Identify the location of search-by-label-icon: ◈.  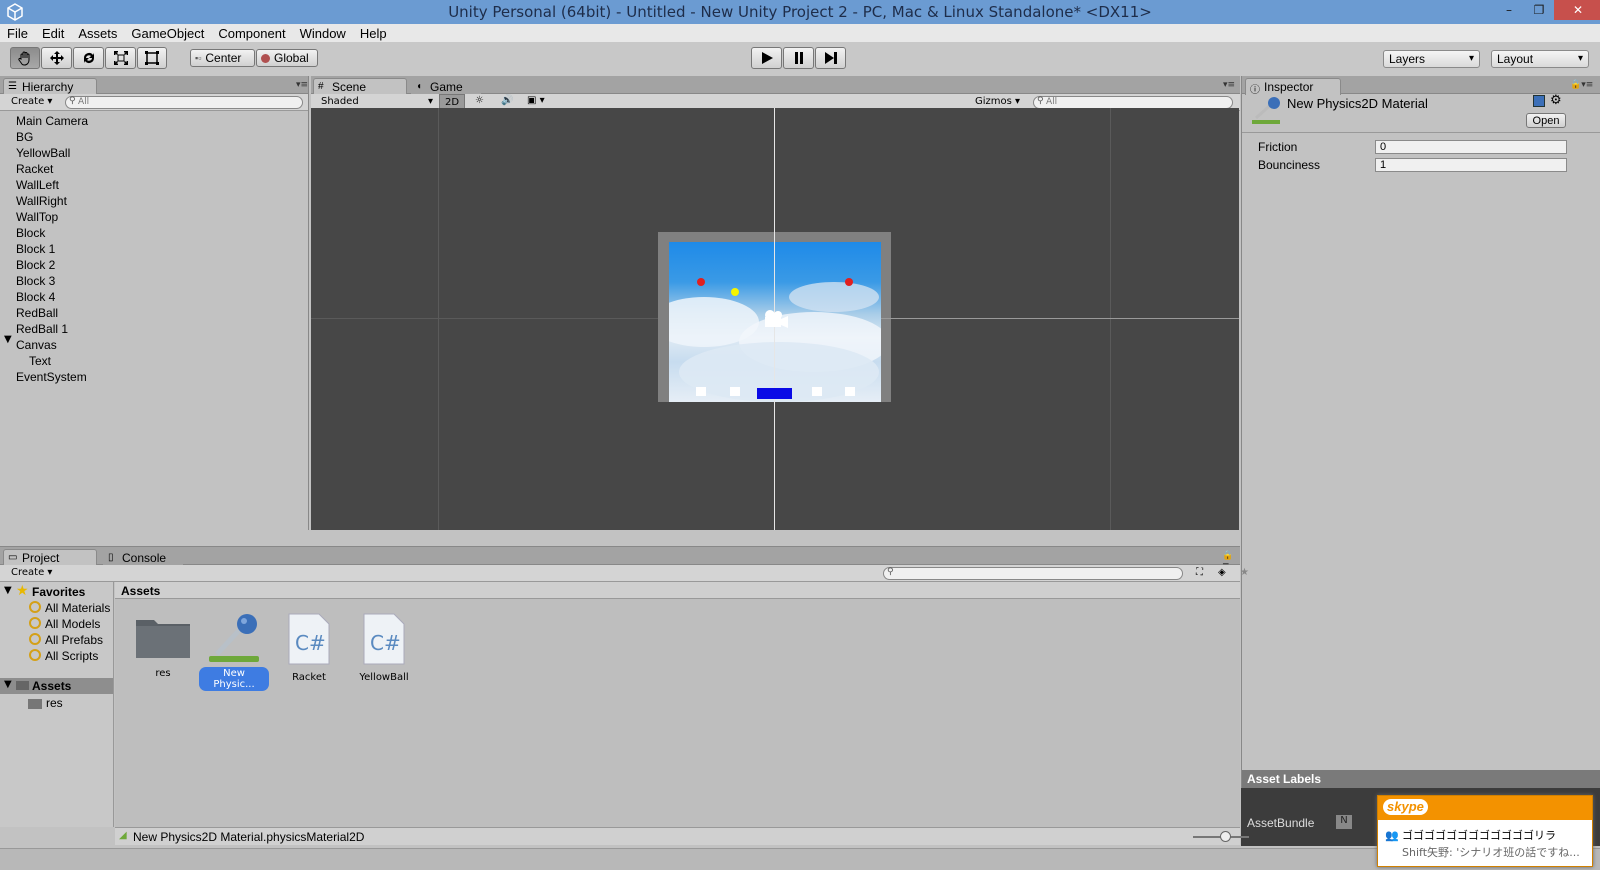
(1222, 572).